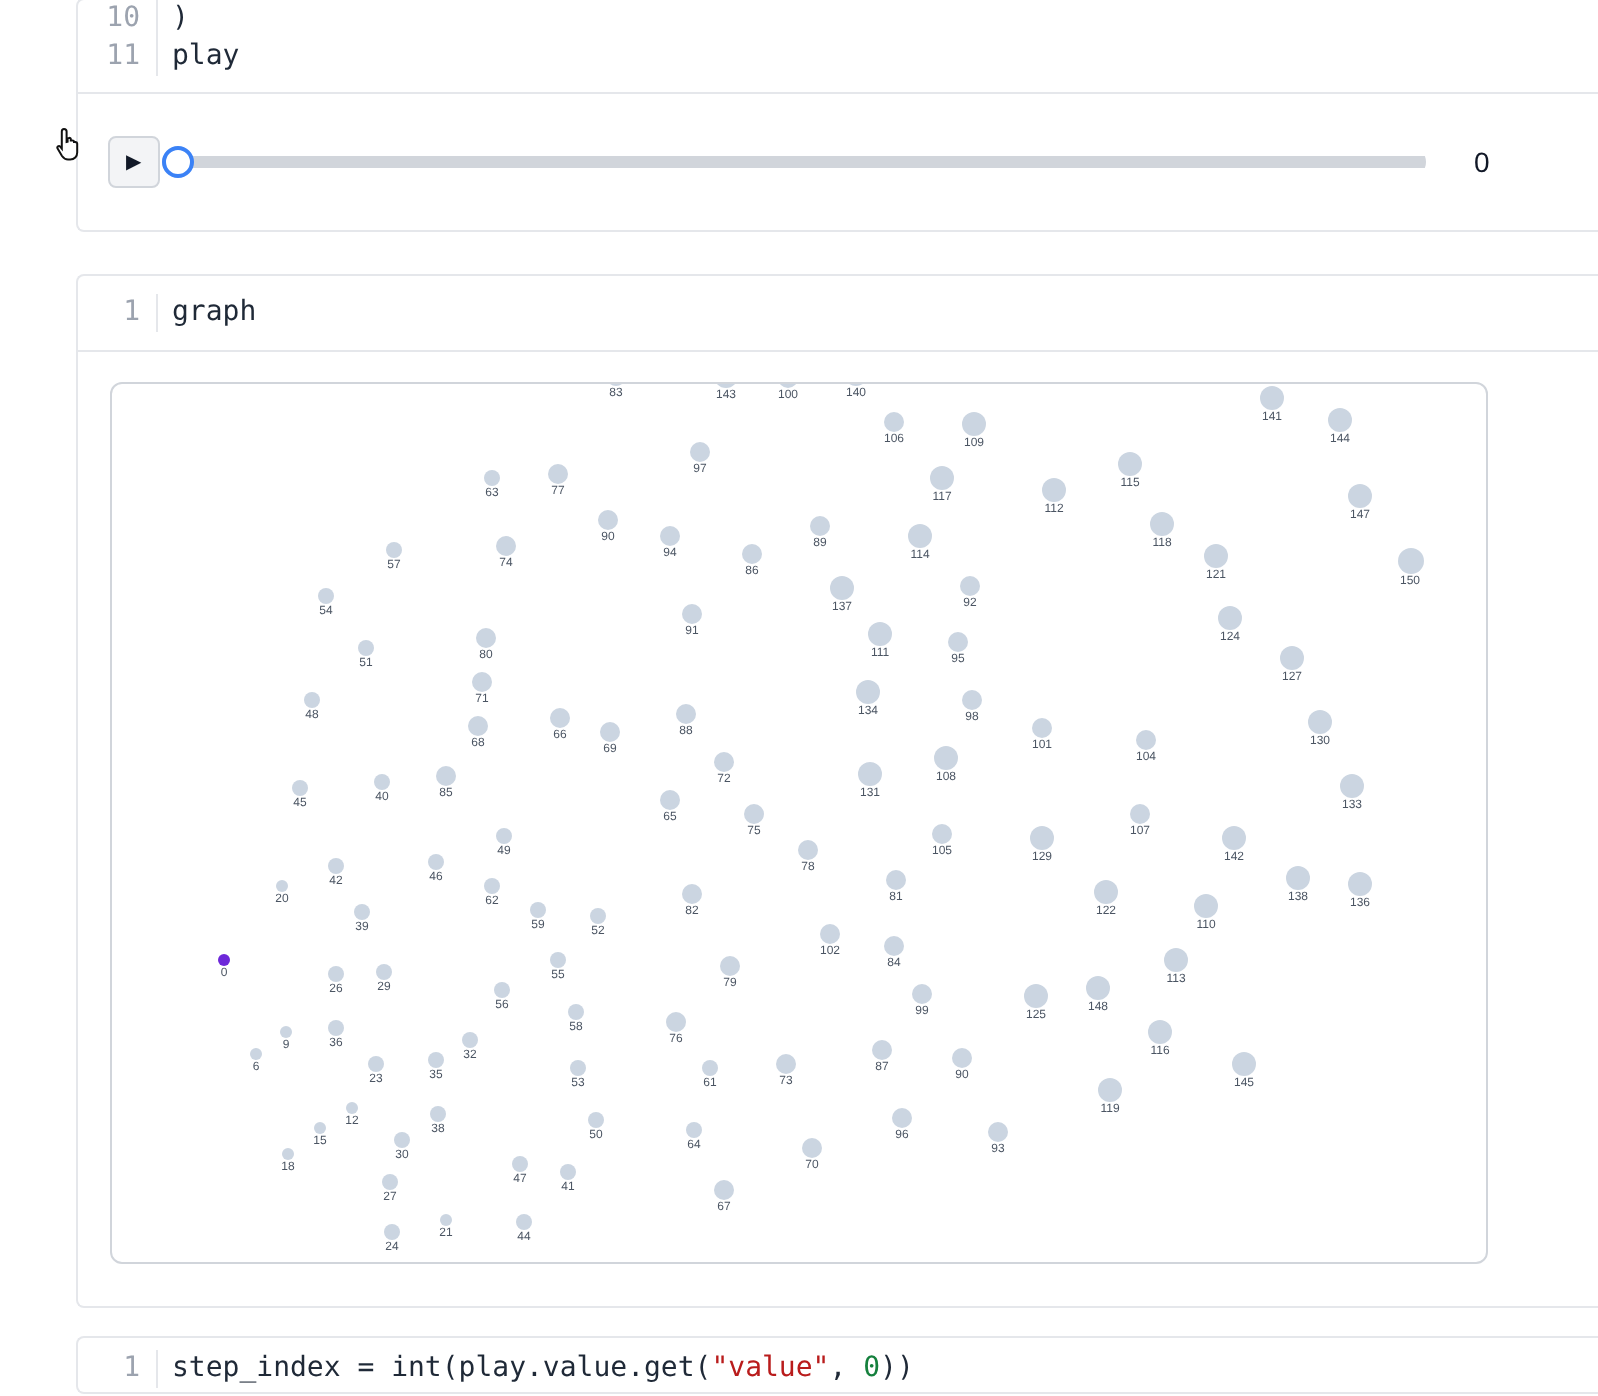 This screenshot has height=1396, width=1598. Describe the element at coordinates (536, 1369) in the screenshot. I see `code-line: step_index = int(play.value.get("value", 0))` at that location.